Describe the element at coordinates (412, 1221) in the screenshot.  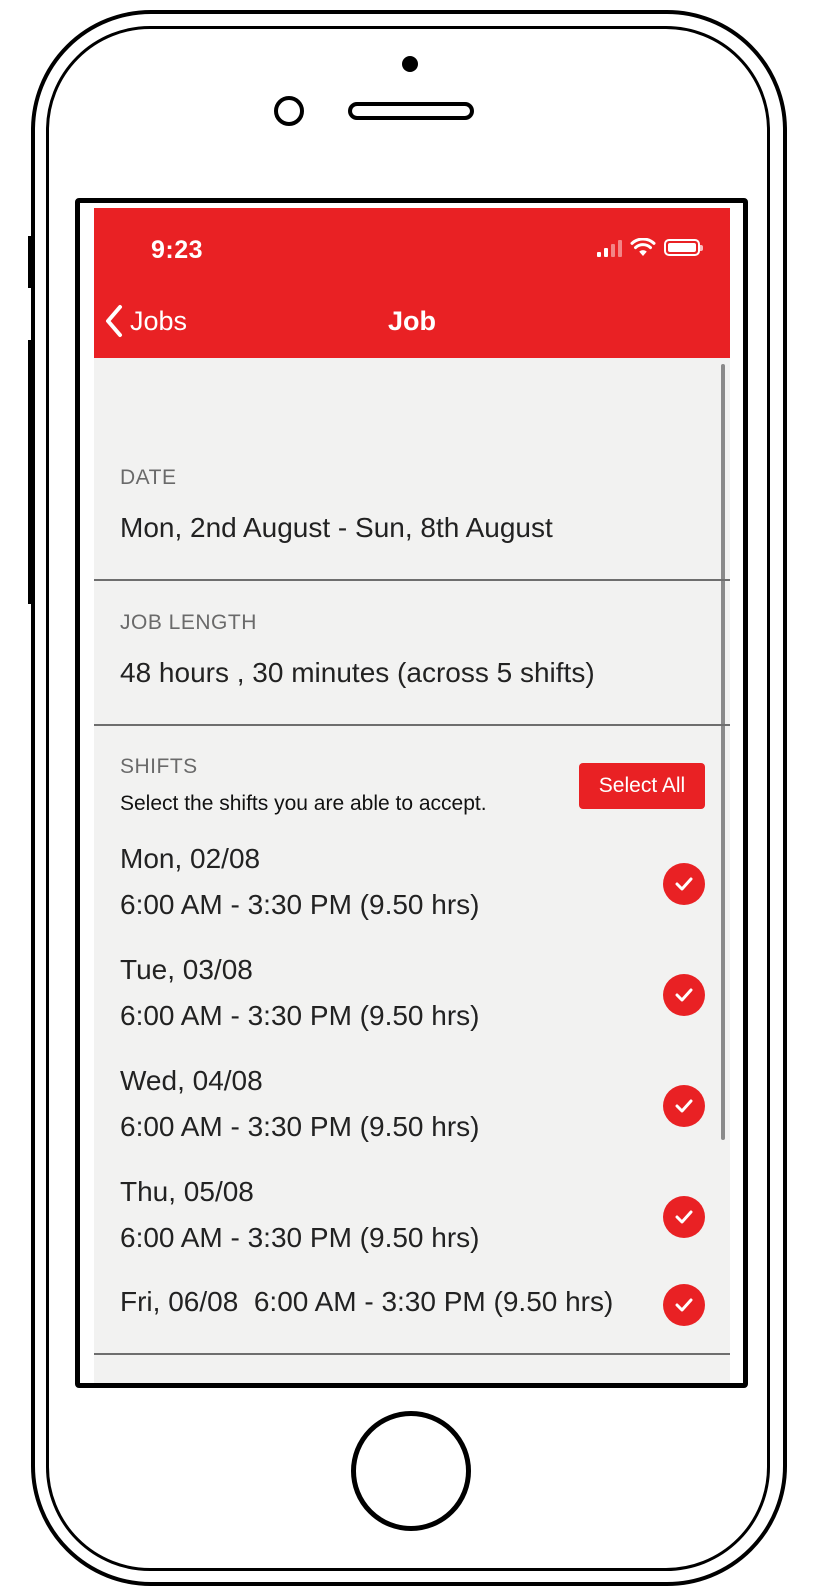
I see `shift-row-thu: Thu, 05/08 6:00 AM - 3:30 PM (9.50 hrs)` at that location.